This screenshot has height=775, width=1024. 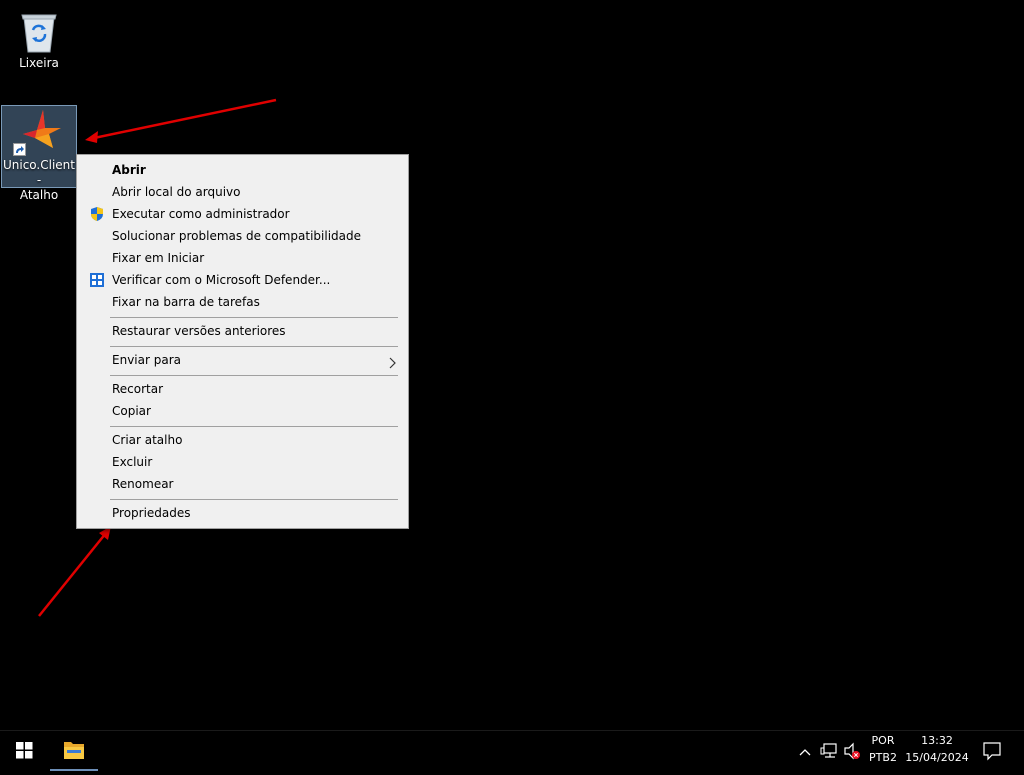 I want to click on notifications-icon, so click(x=992, y=751).